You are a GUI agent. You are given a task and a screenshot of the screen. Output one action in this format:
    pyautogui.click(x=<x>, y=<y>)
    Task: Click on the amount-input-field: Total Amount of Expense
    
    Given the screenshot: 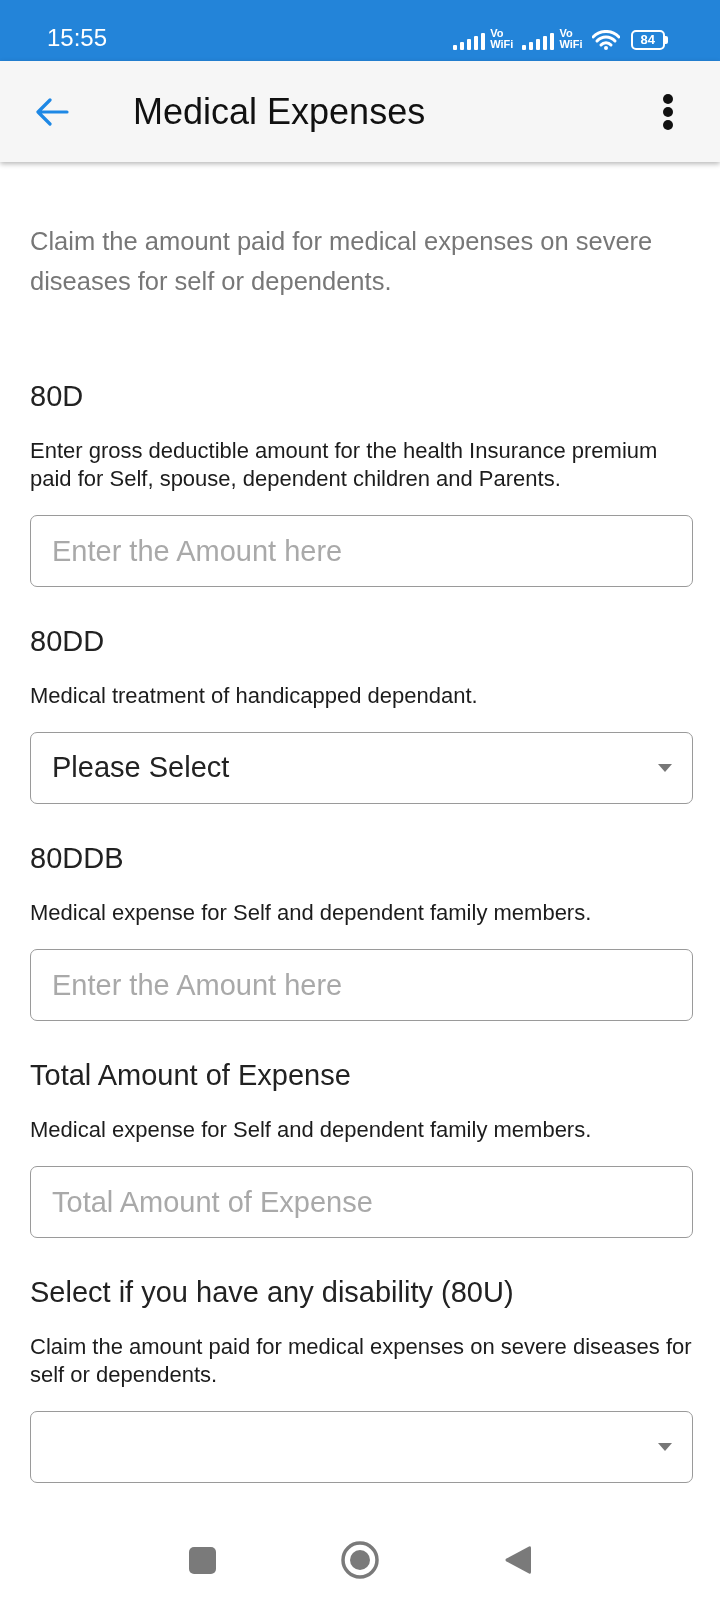 What is the action you would take?
    pyautogui.click(x=361, y=1202)
    